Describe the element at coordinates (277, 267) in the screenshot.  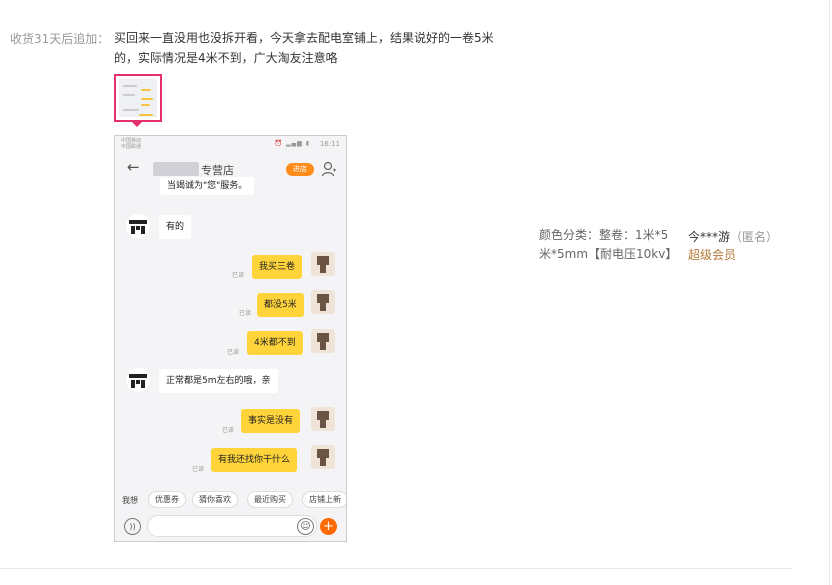
I see `chat-message-buyer: 我买三卷` at that location.